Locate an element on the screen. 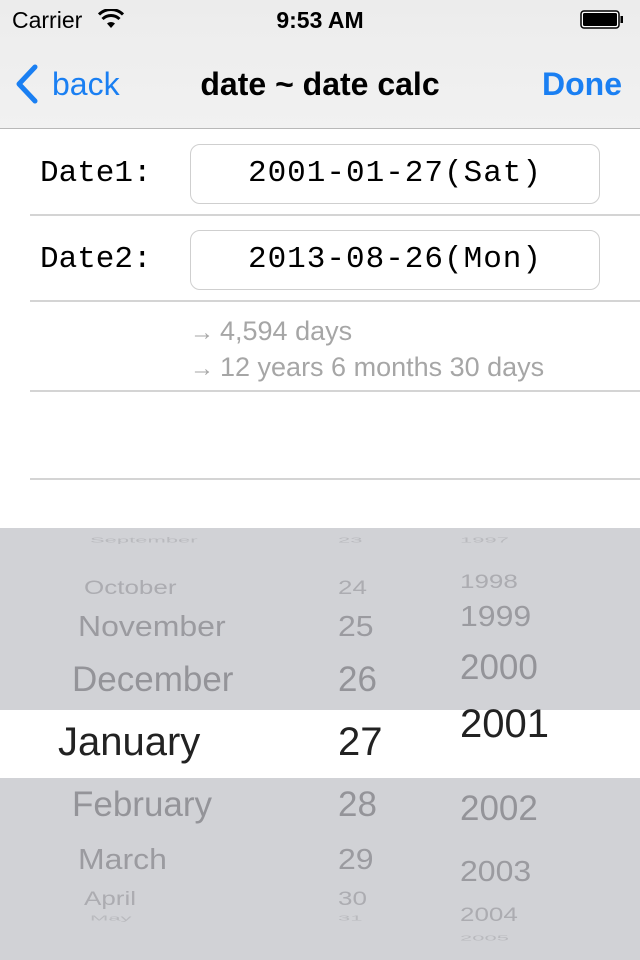 This screenshot has height=960, width=640. picker-month-item: May is located at coordinates (111, 917).